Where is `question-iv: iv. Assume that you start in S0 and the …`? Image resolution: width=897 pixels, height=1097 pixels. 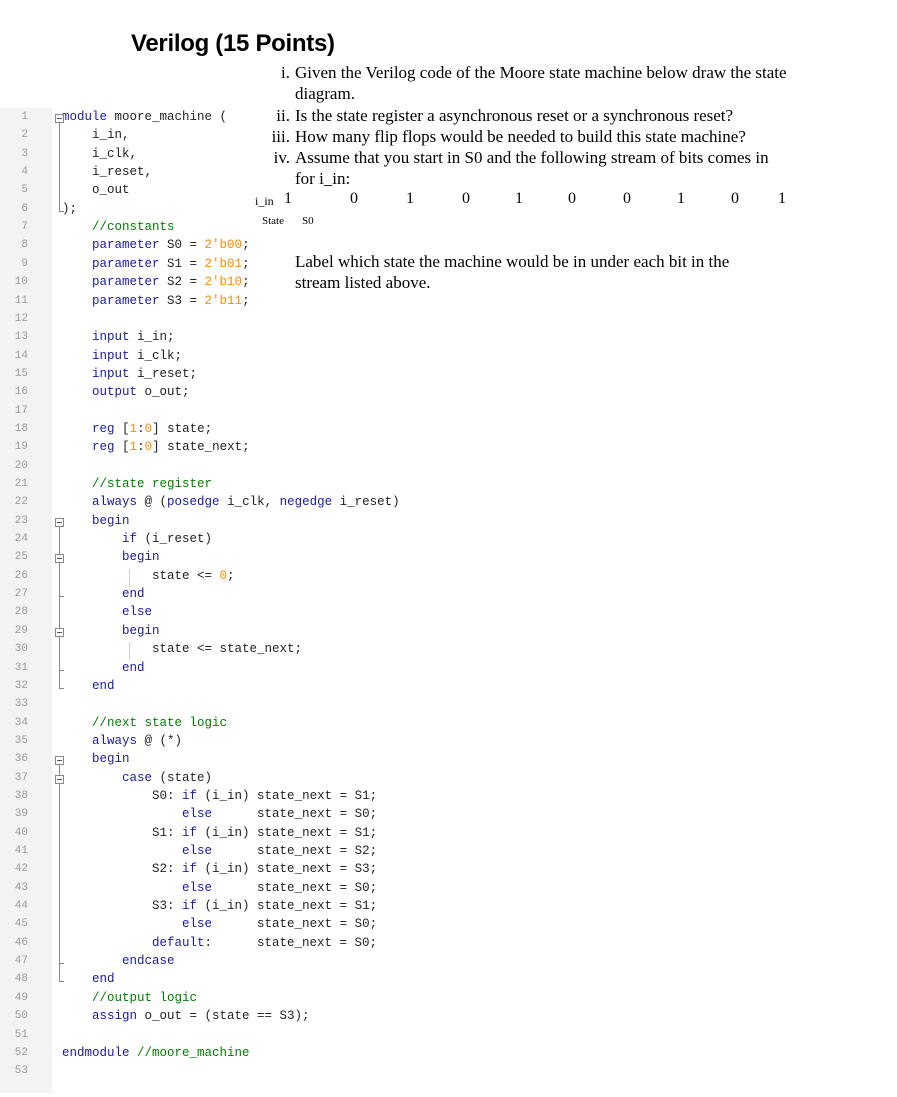 question-iv: iv. Assume that you start in S0 and the … is located at coordinates (532, 168).